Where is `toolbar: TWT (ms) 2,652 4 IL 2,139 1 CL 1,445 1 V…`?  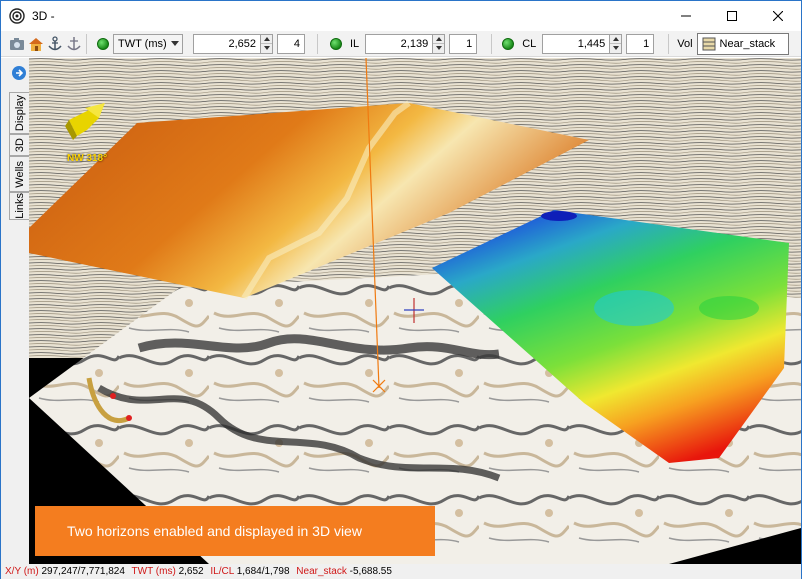 toolbar: TWT (ms) 2,652 4 IL 2,139 1 CL 1,445 1 V… is located at coordinates (401, 44).